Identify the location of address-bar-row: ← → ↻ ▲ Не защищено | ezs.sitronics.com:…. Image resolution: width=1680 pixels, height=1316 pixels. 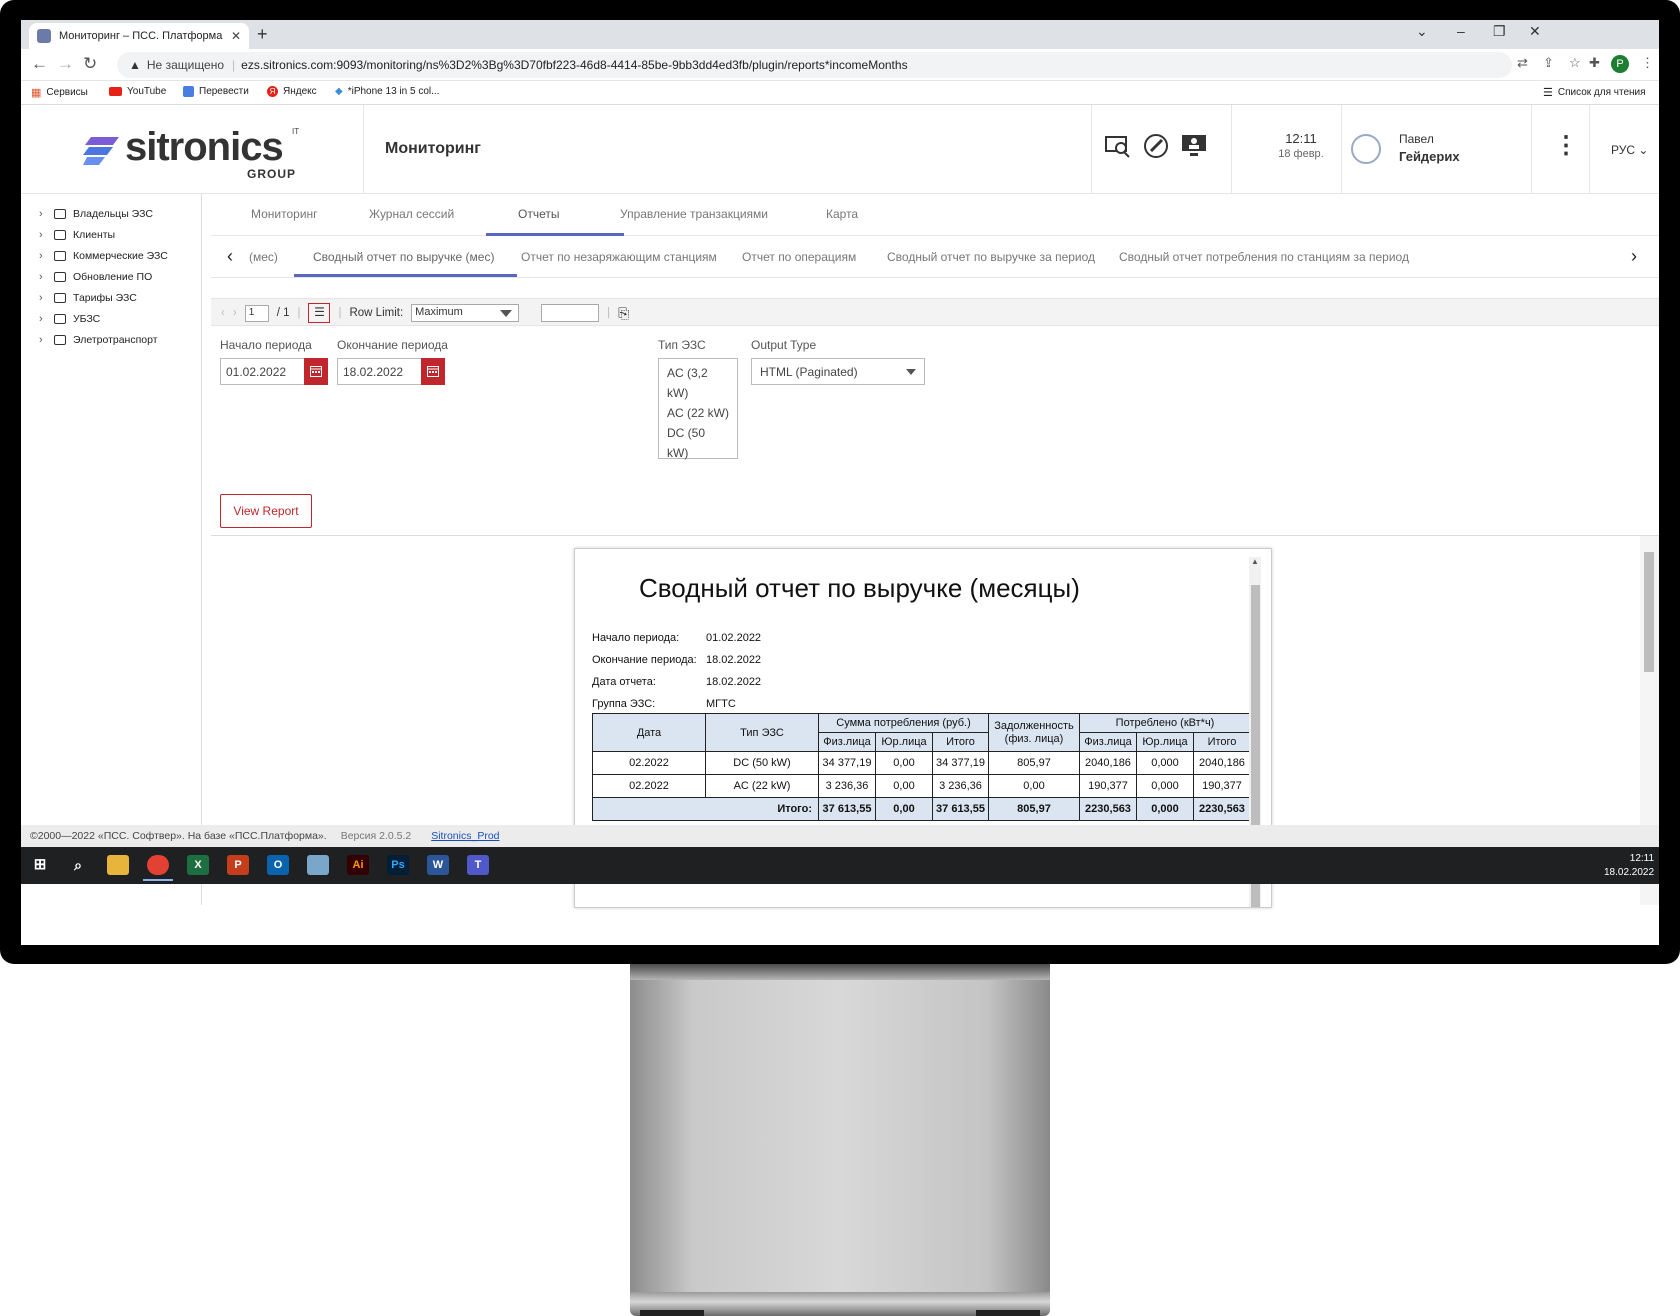
(840, 65).